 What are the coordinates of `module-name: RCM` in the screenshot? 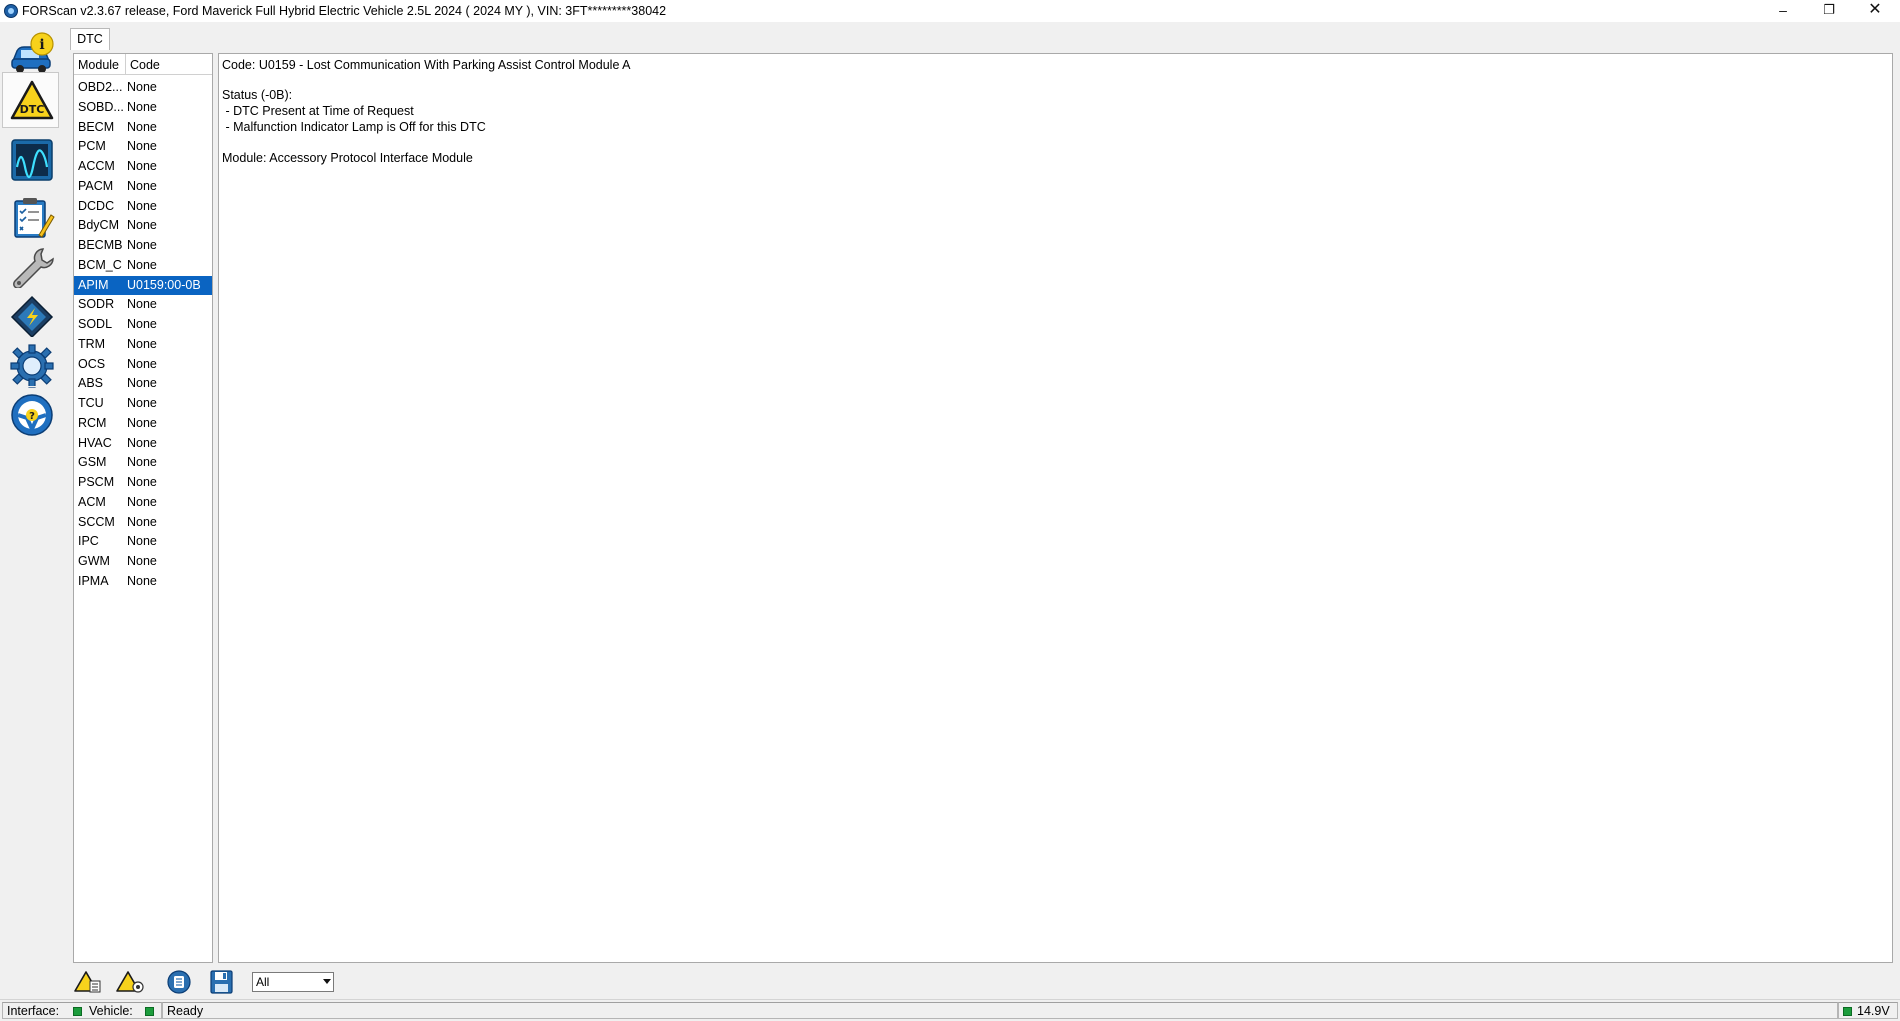 It's located at (92, 422).